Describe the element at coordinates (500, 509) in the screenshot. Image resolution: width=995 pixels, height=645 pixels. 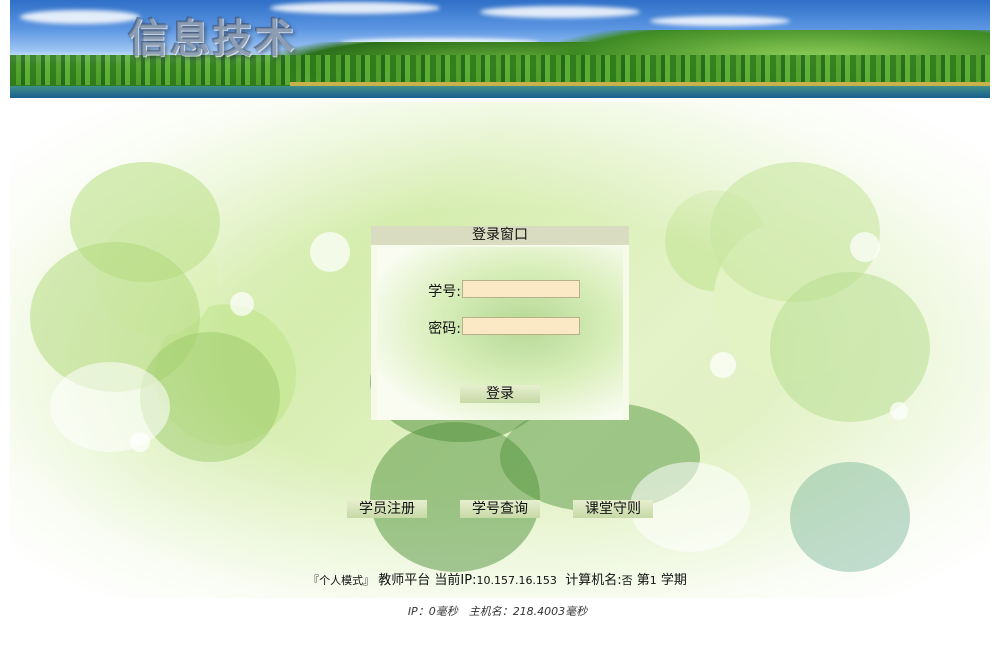
I see `student-id-lookup-button: 学号查询` at that location.